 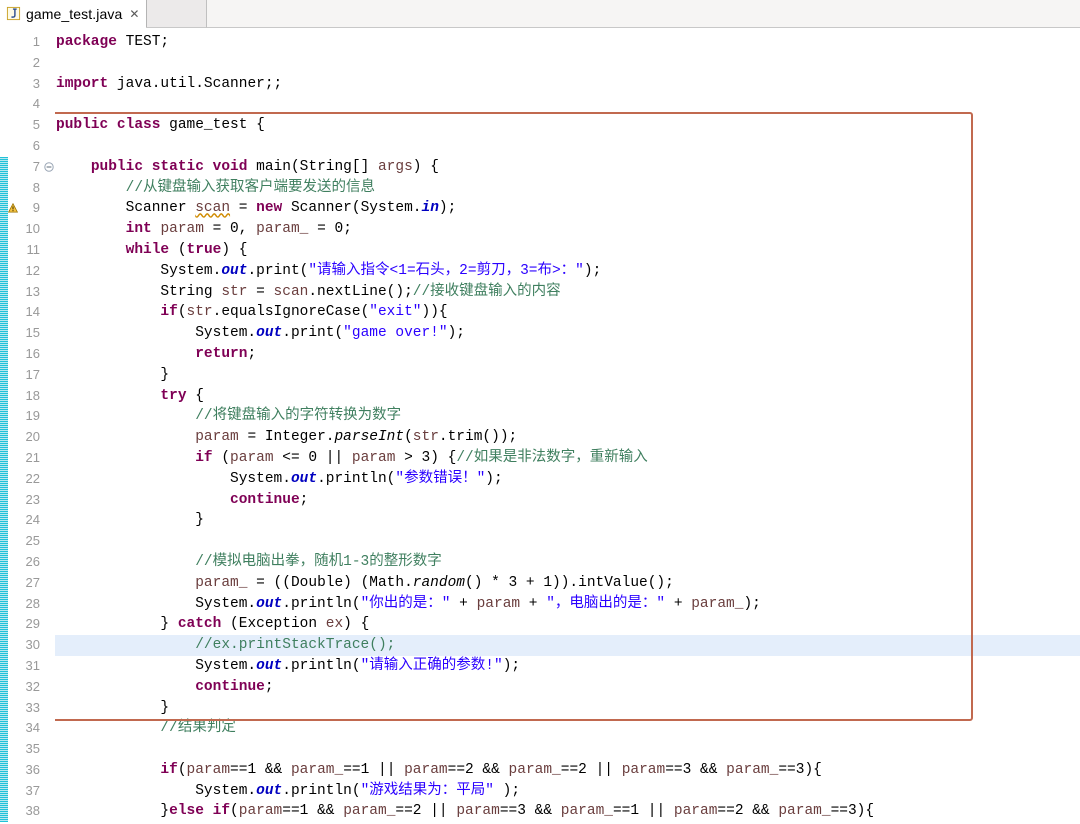 I want to click on code-token: true, so click(x=204, y=249).